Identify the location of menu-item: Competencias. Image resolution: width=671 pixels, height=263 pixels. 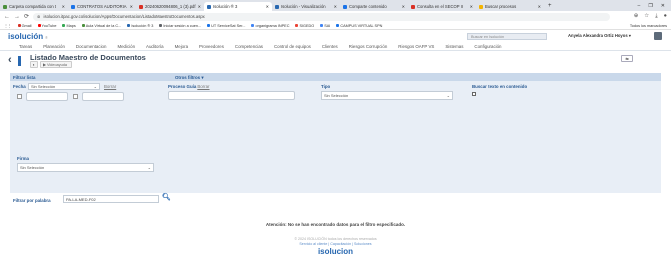
(249, 46).